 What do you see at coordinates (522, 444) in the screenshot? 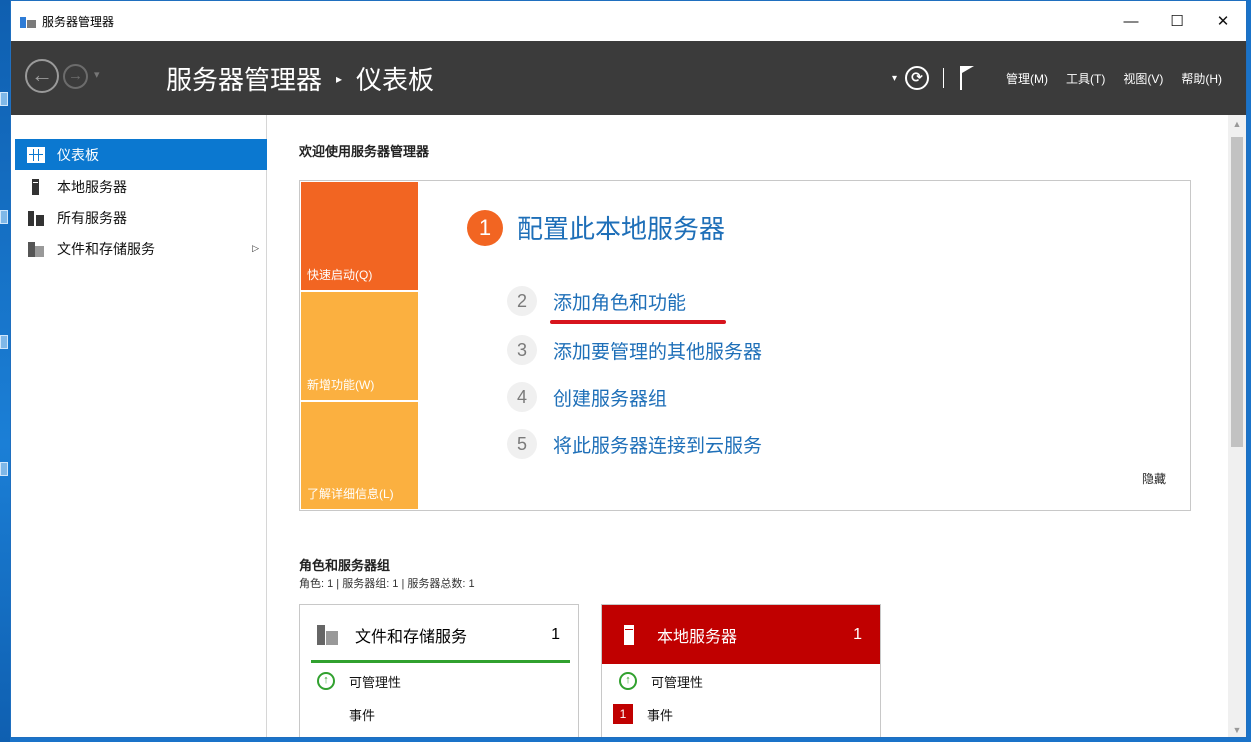
I see `step-number-badge: 5` at bounding box center [522, 444].